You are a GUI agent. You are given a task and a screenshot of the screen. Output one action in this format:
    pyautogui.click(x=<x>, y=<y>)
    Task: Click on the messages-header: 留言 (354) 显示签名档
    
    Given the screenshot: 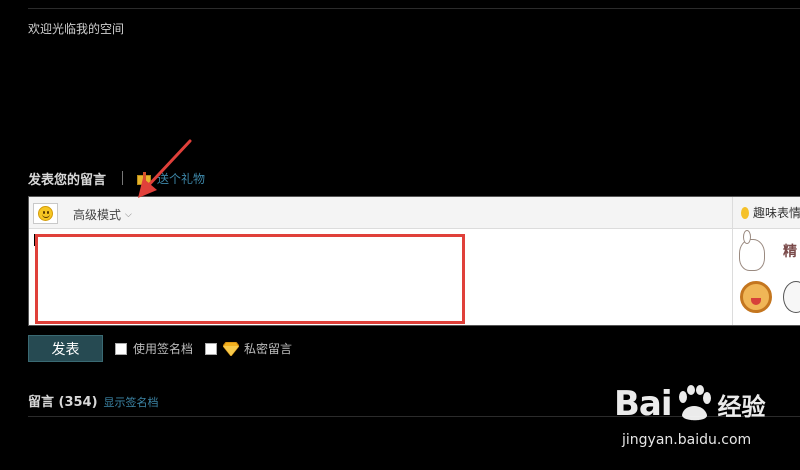 What is the action you would take?
    pyautogui.click(x=93, y=400)
    